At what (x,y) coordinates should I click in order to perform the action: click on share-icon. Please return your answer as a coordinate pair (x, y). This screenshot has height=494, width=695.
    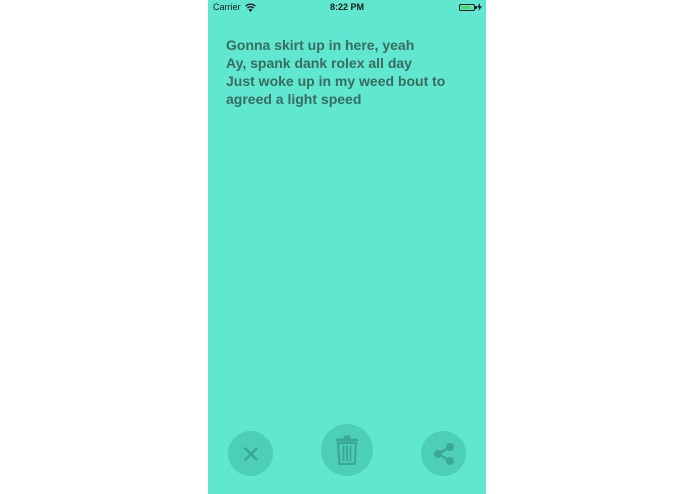
    Looking at the image, I should click on (444, 454).